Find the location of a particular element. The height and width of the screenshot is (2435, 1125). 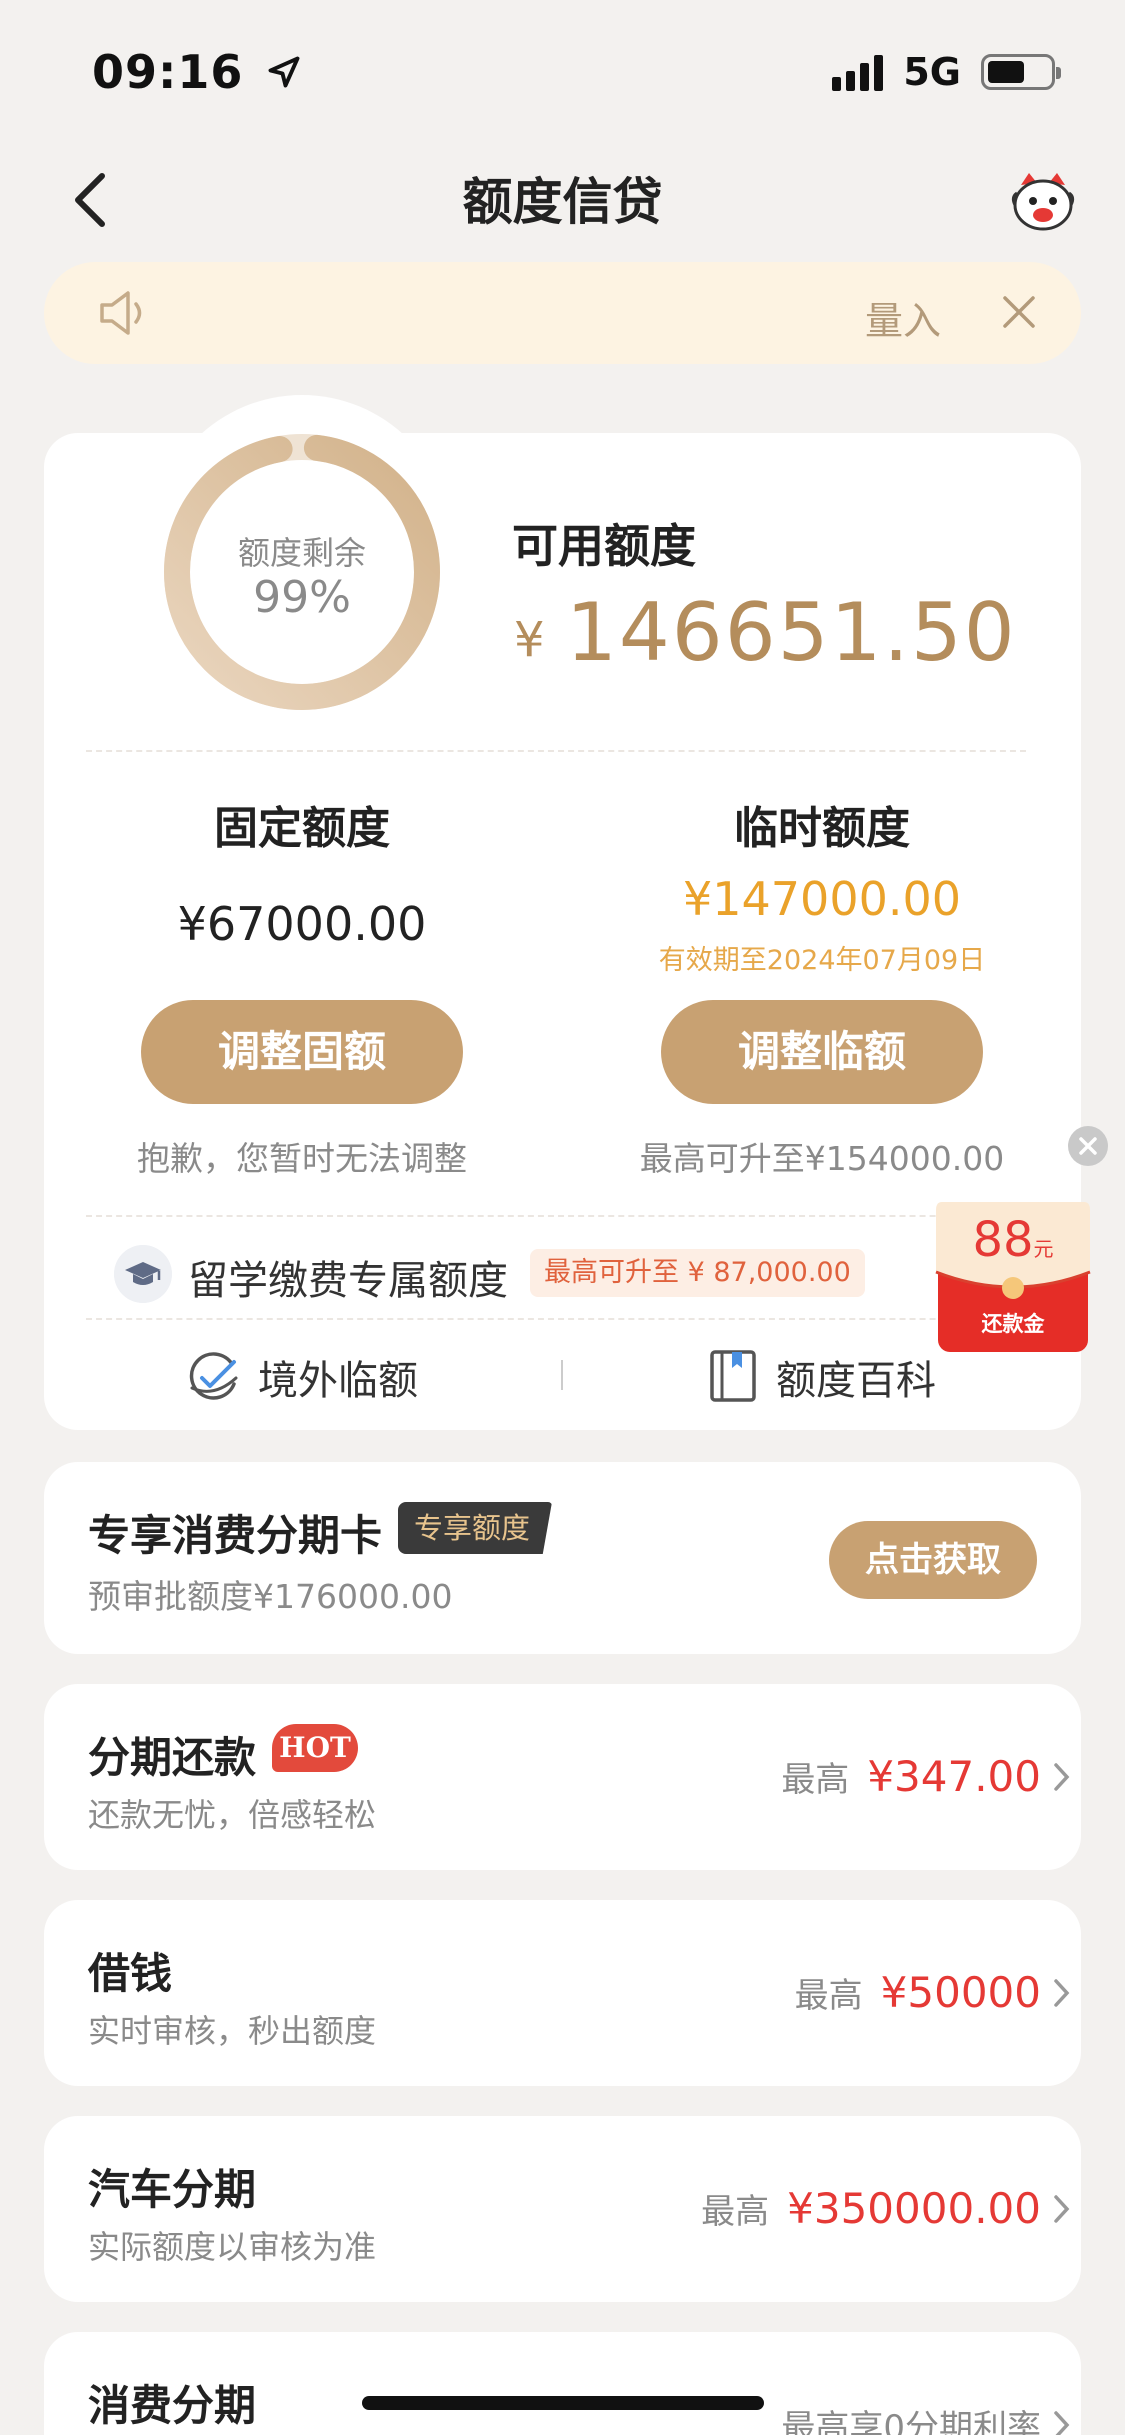

book-icon is located at coordinates (733, 1376).